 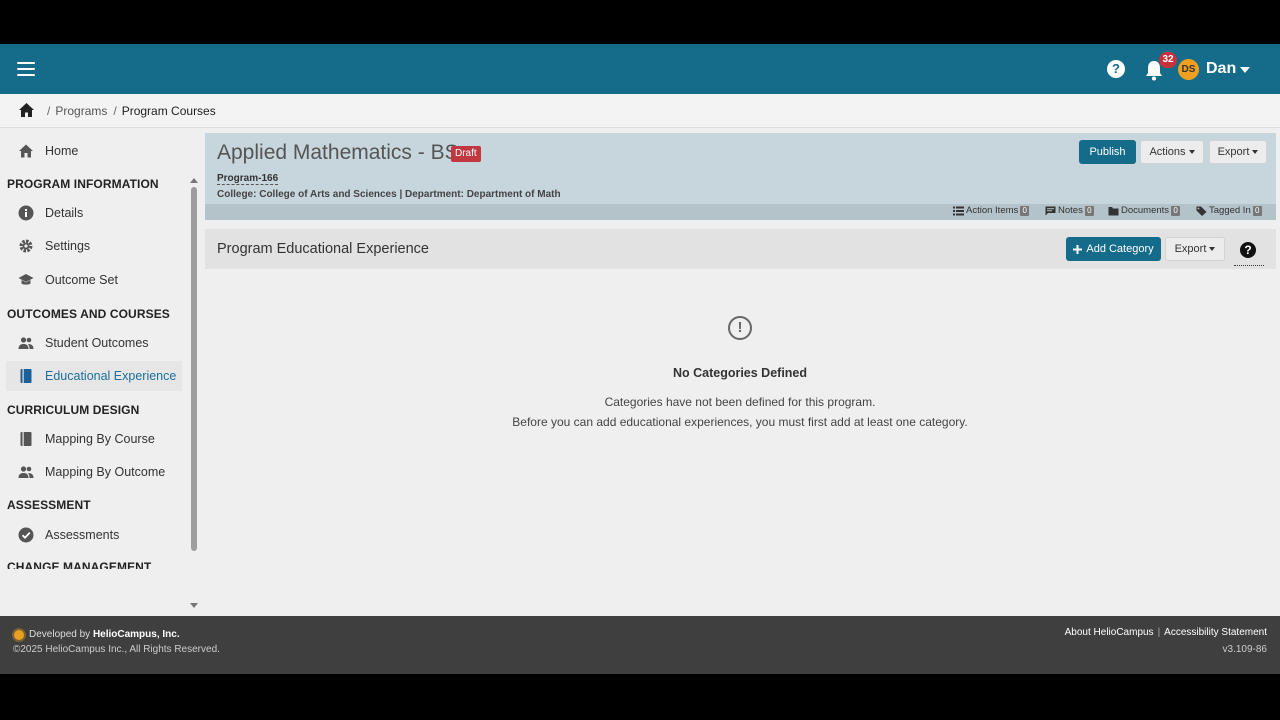 I want to click on sidebar-section-curriculum-design: CURRICULUM DESIGN, so click(x=73, y=410).